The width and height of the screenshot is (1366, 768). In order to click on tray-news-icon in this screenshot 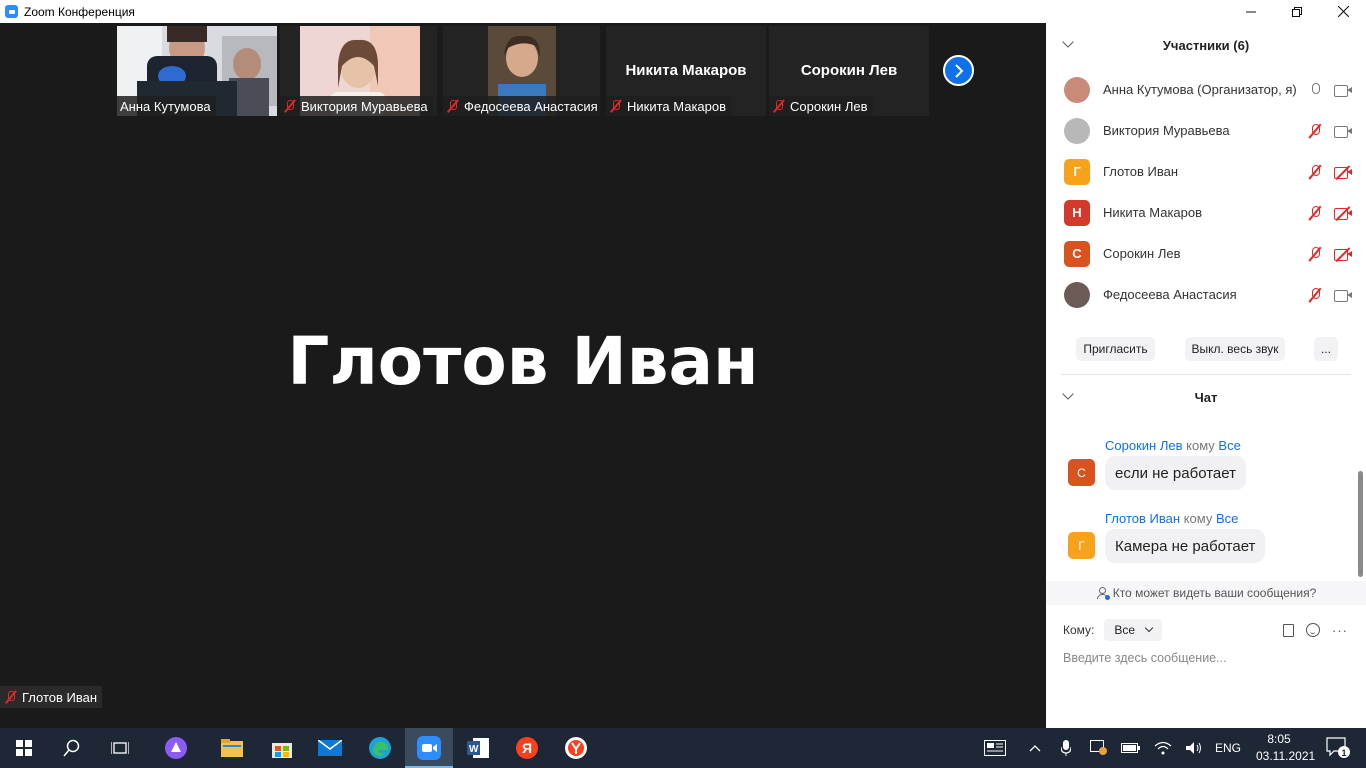, I will do `click(995, 748)`.